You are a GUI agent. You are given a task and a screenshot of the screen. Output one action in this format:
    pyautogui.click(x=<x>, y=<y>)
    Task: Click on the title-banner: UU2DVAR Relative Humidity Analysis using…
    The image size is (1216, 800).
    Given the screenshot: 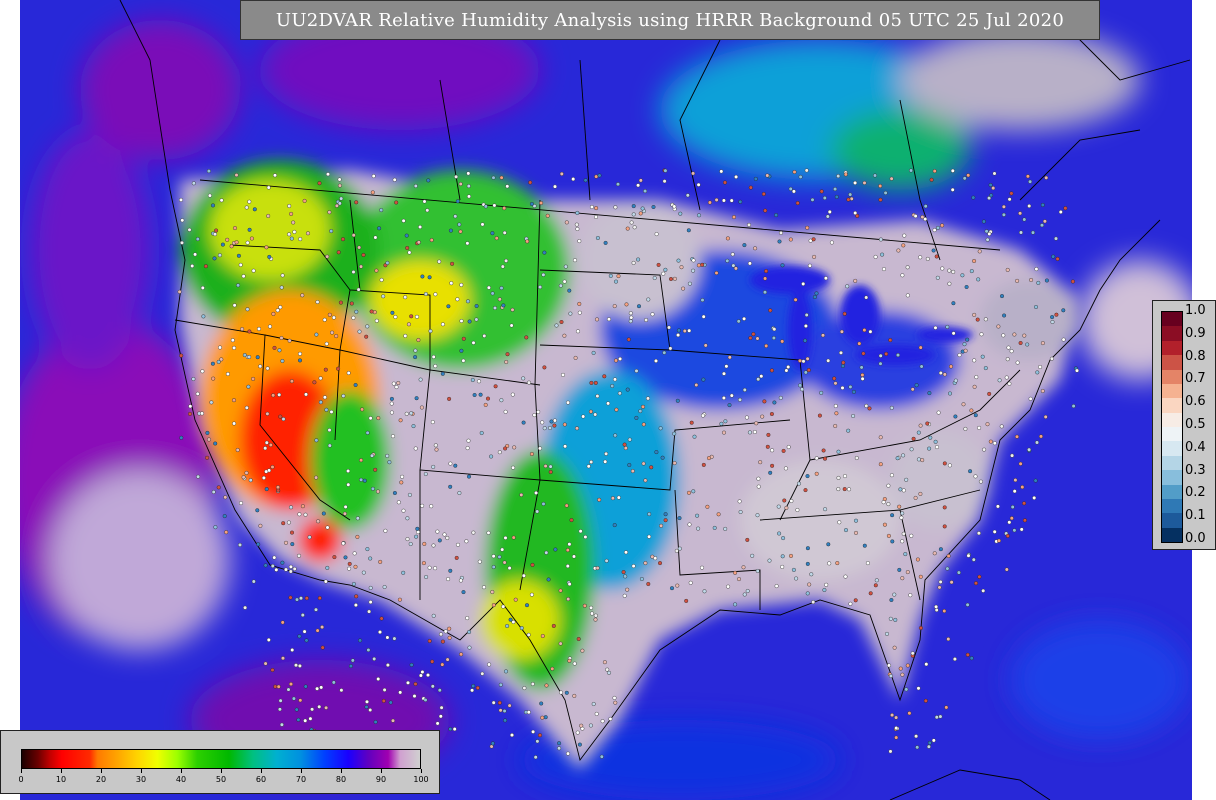 What is the action you would take?
    pyautogui.click(x=670, y=20)
    